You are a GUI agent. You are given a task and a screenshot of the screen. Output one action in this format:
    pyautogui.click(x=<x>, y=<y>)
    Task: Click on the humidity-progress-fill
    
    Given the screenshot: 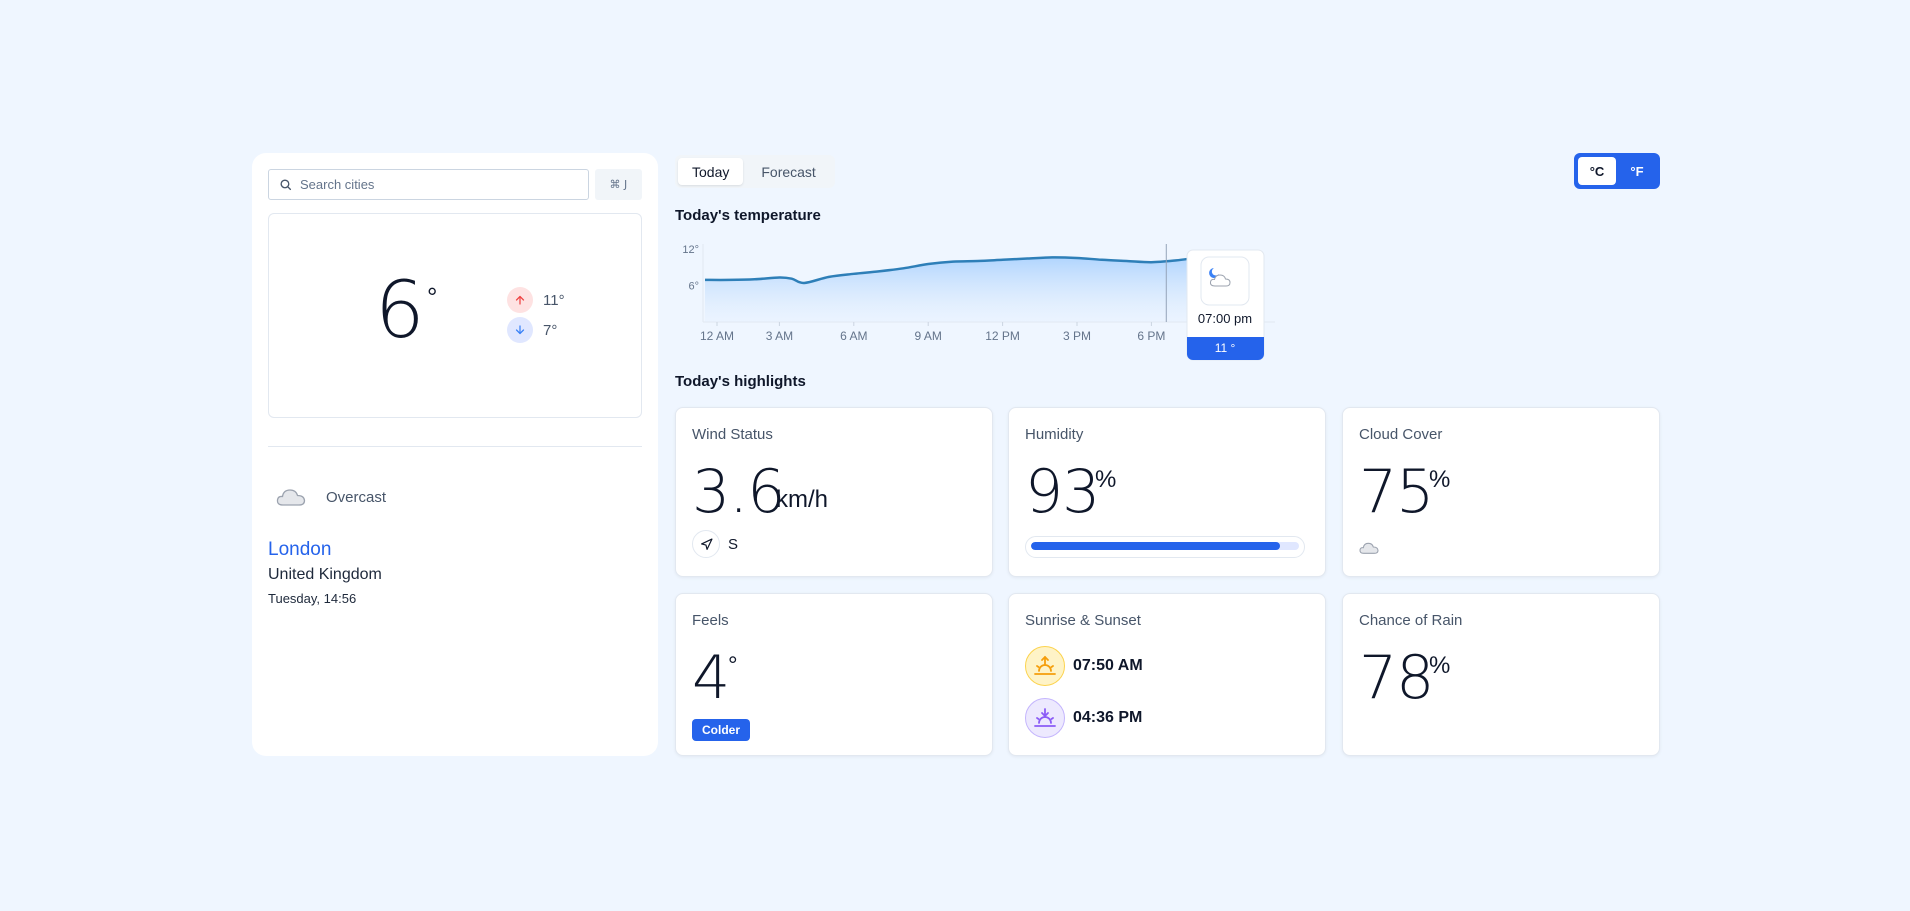 What is the action you would take?
    pyautogui.click(x=1156, y=546)
    